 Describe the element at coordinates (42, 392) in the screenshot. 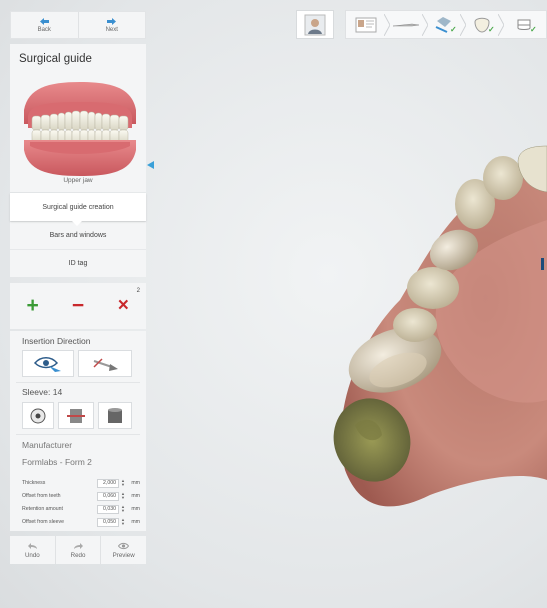

I see `sleeve-label: Sleeve: 14` at that location.